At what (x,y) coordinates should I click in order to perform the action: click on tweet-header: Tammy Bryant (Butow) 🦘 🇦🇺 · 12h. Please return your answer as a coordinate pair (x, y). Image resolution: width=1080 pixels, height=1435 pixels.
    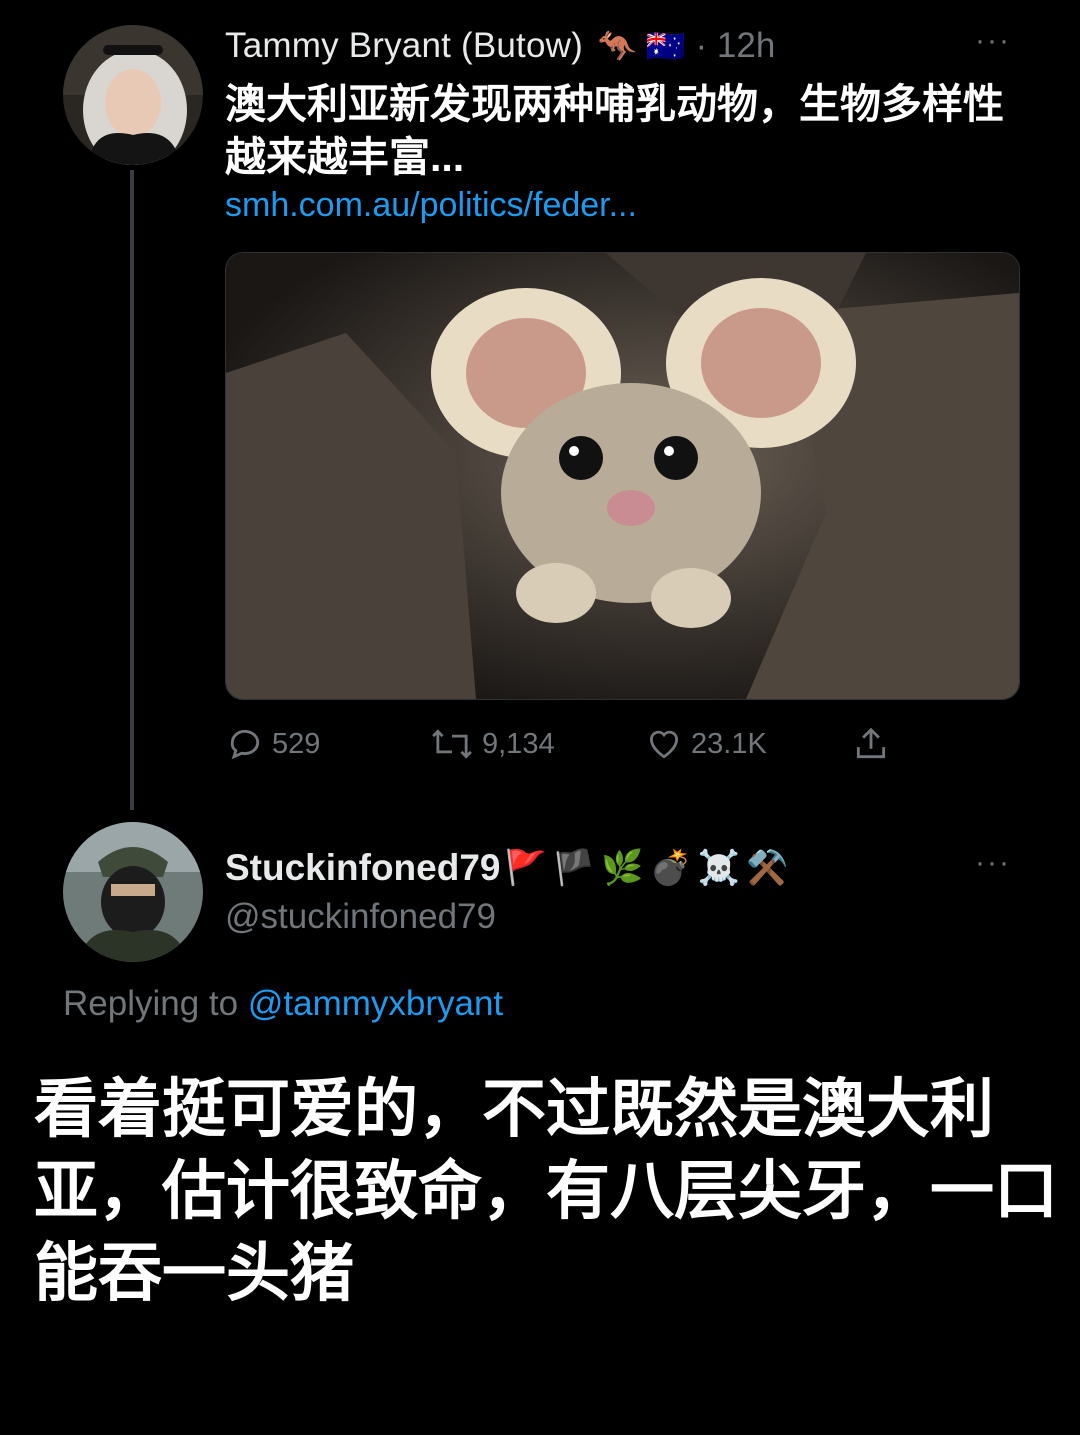
    Looking at the image, I should click on (500, 46).